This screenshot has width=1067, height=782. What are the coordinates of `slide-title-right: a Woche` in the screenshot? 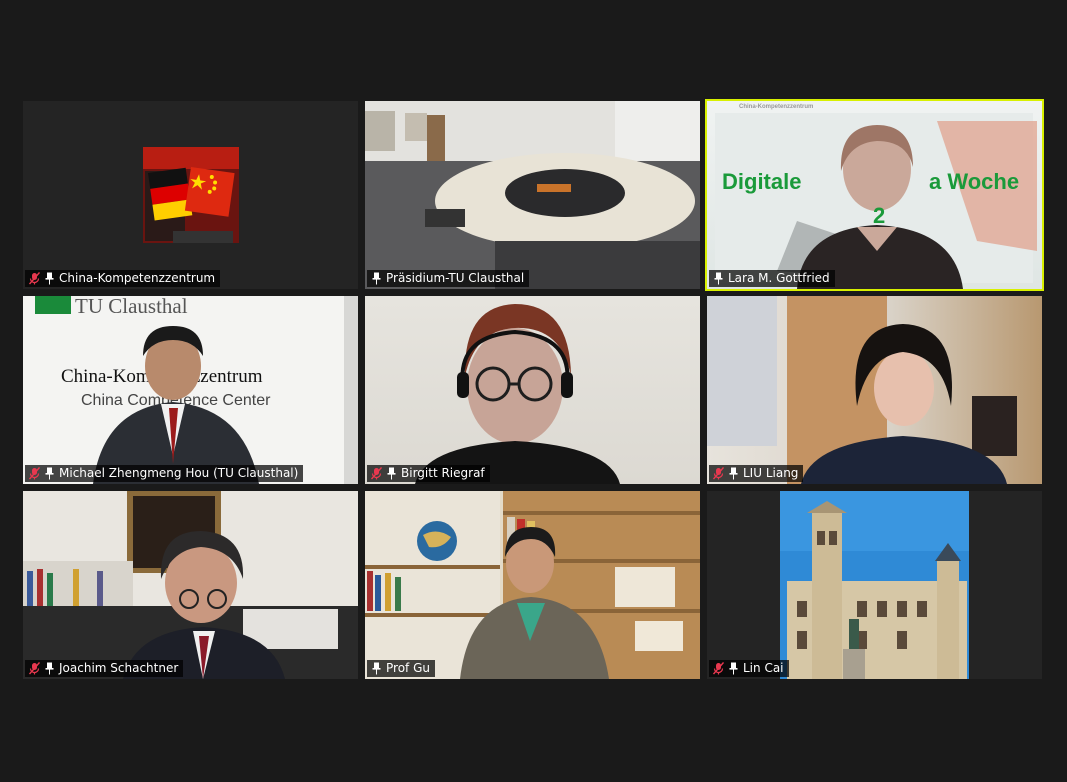 It's located at (974, 181).